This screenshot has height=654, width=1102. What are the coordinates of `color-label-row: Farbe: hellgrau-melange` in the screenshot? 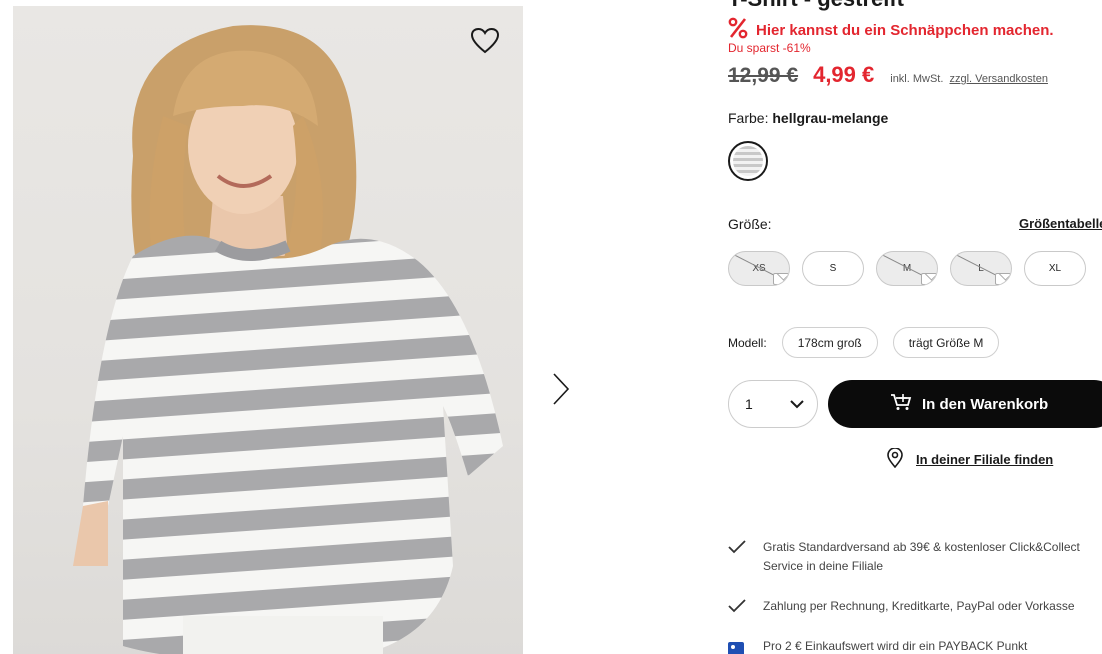 It's located at (808, 118).